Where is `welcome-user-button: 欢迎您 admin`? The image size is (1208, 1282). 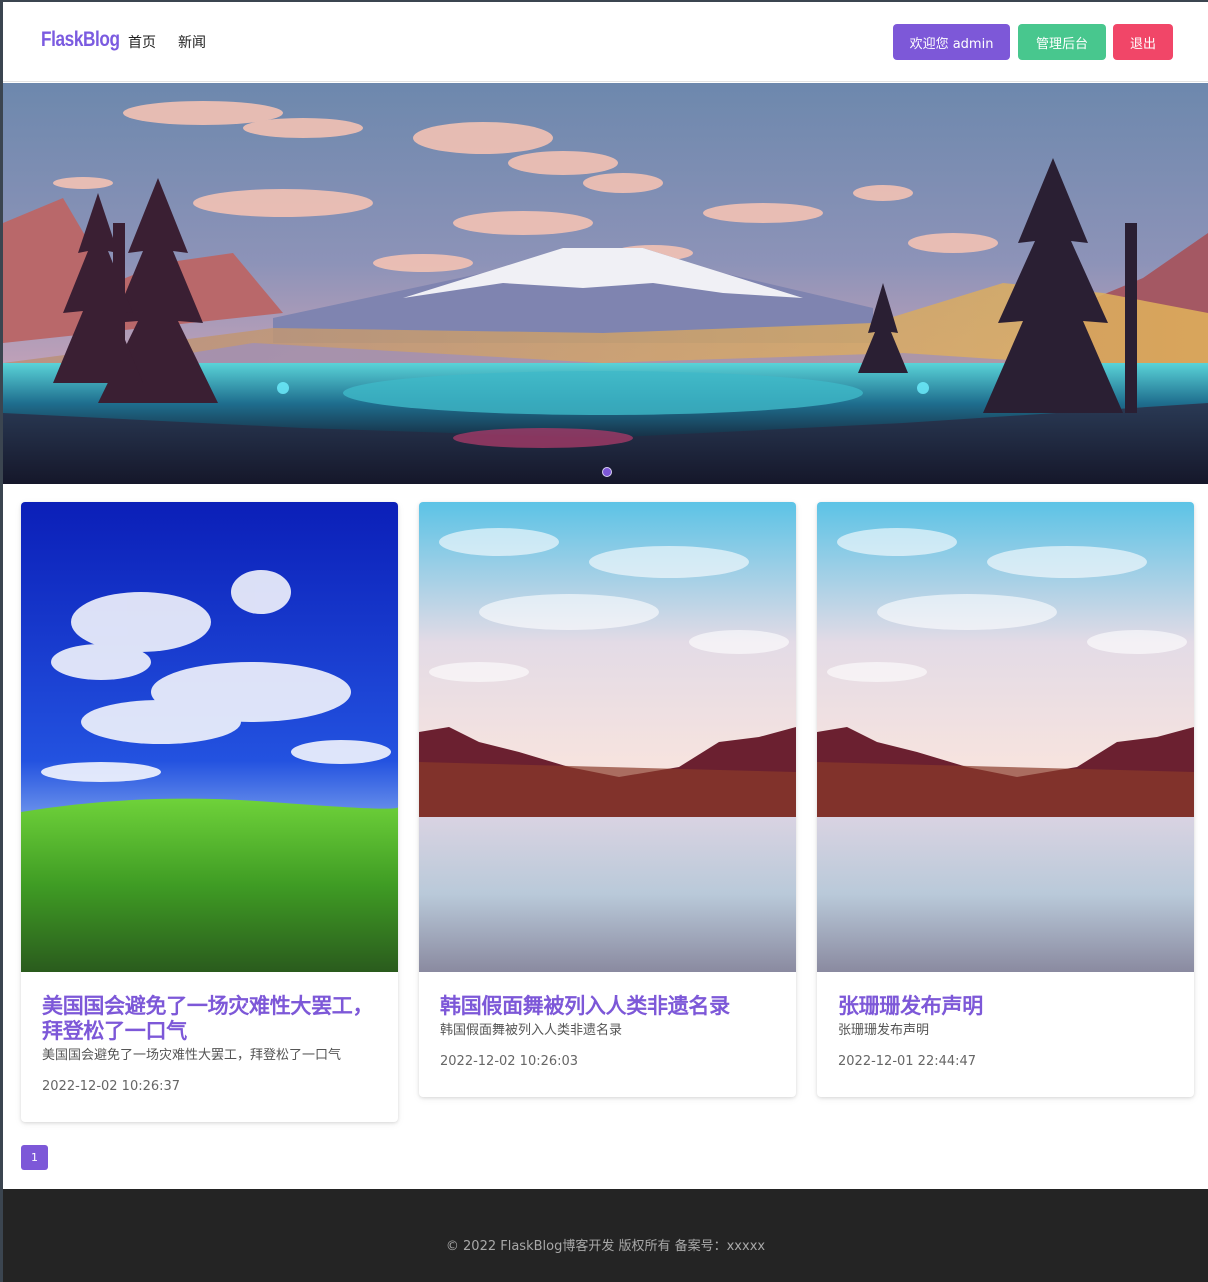 welcome-user-button: 欢迎您 admin is located at coordinates (951, 42).